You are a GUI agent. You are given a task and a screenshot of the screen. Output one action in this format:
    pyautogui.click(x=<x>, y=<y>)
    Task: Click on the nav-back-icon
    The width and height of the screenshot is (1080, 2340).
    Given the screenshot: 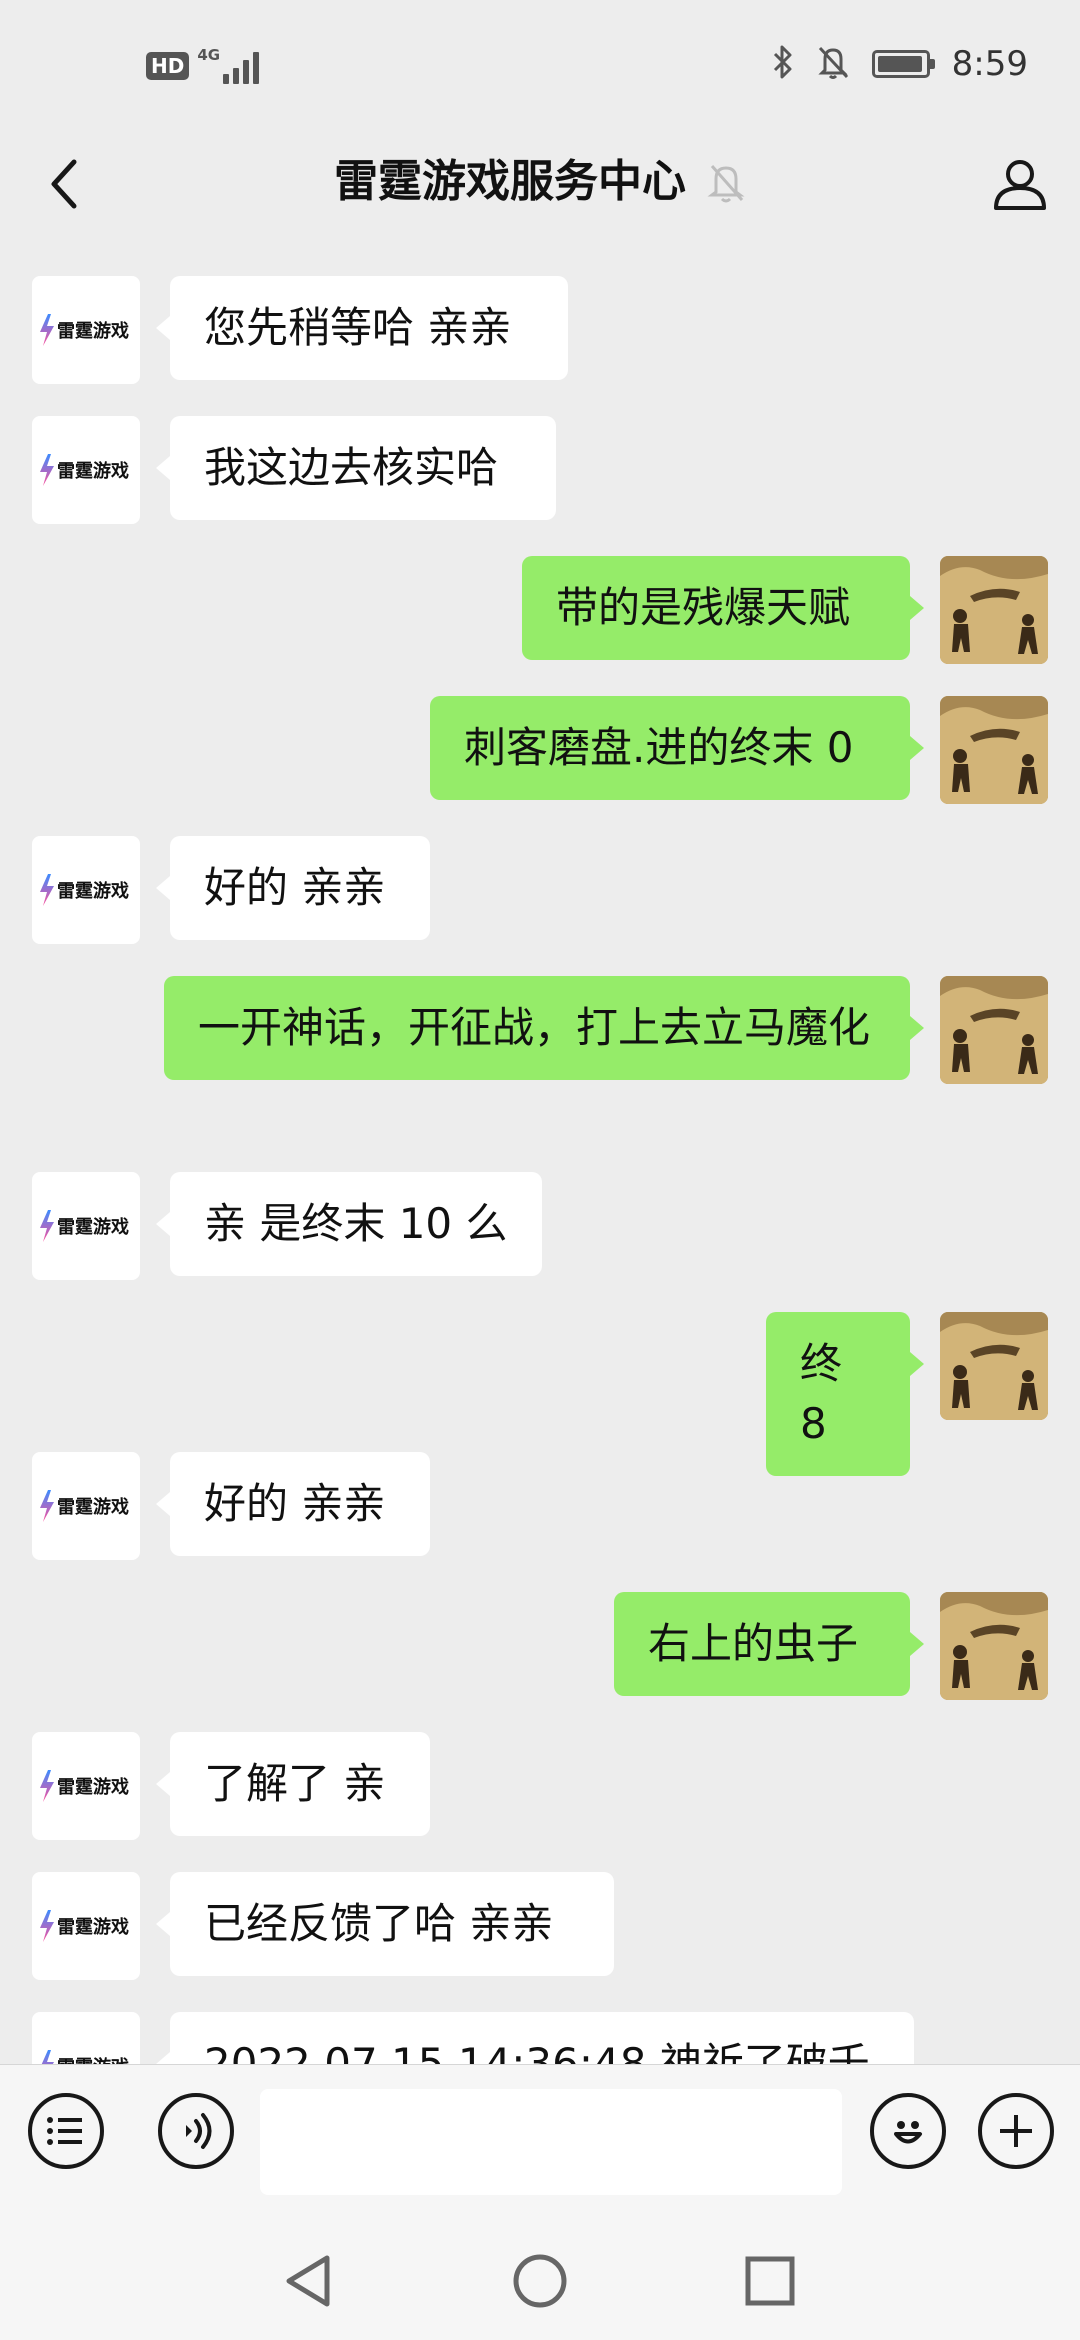 What is the action you would take?
    pyautogui.click(x=308, y=2281)
    